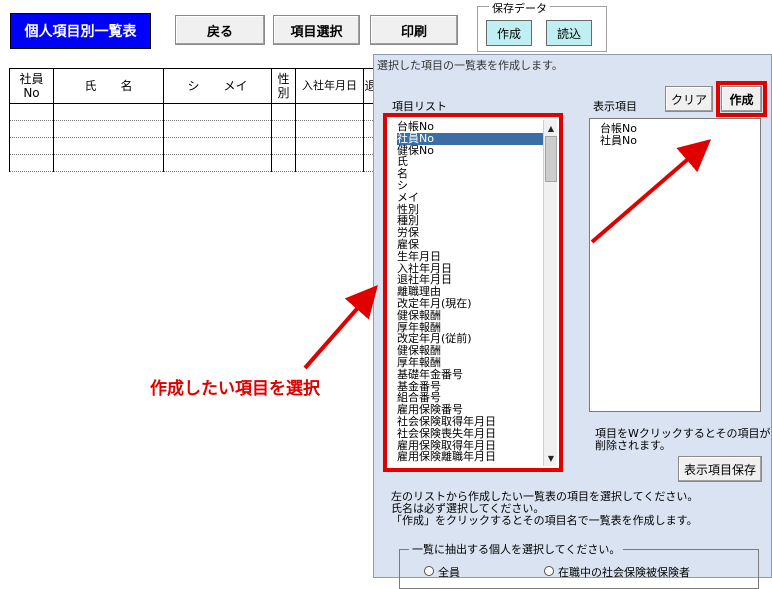 This screenshot has width=772, height=589. I want to click on annotation-select-items: 作成したい項目を選択, so click(235, 389).